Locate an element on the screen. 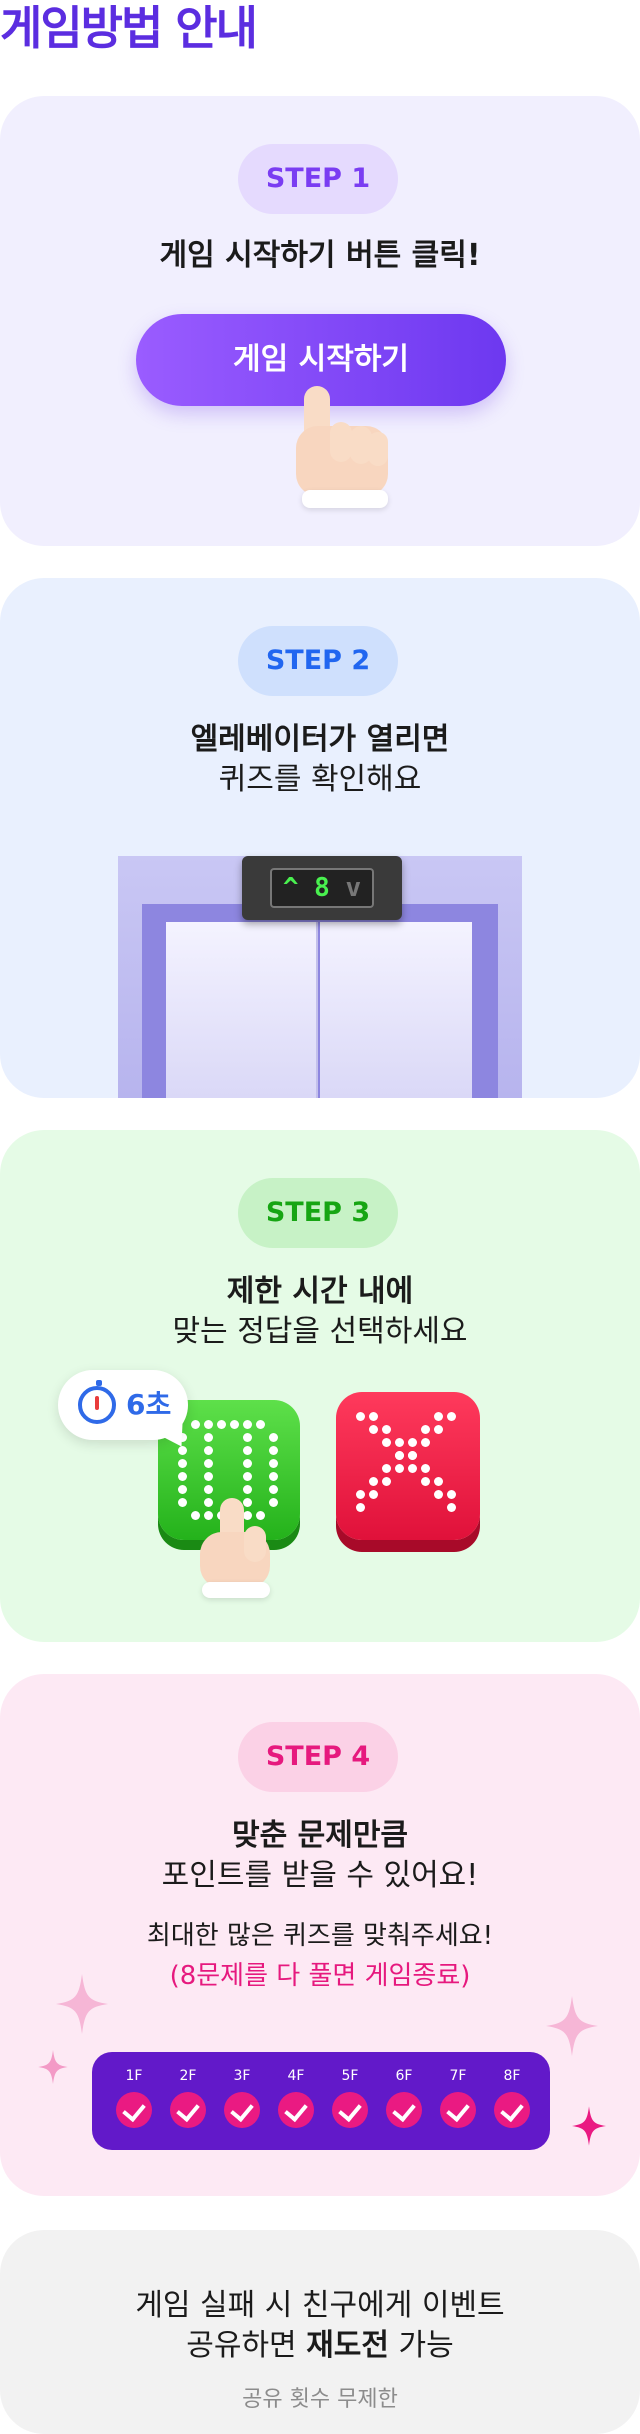 This screenshot has width=640, height=2434. elevator-icon: ^ 8 v is located at coordinates (320, 977).